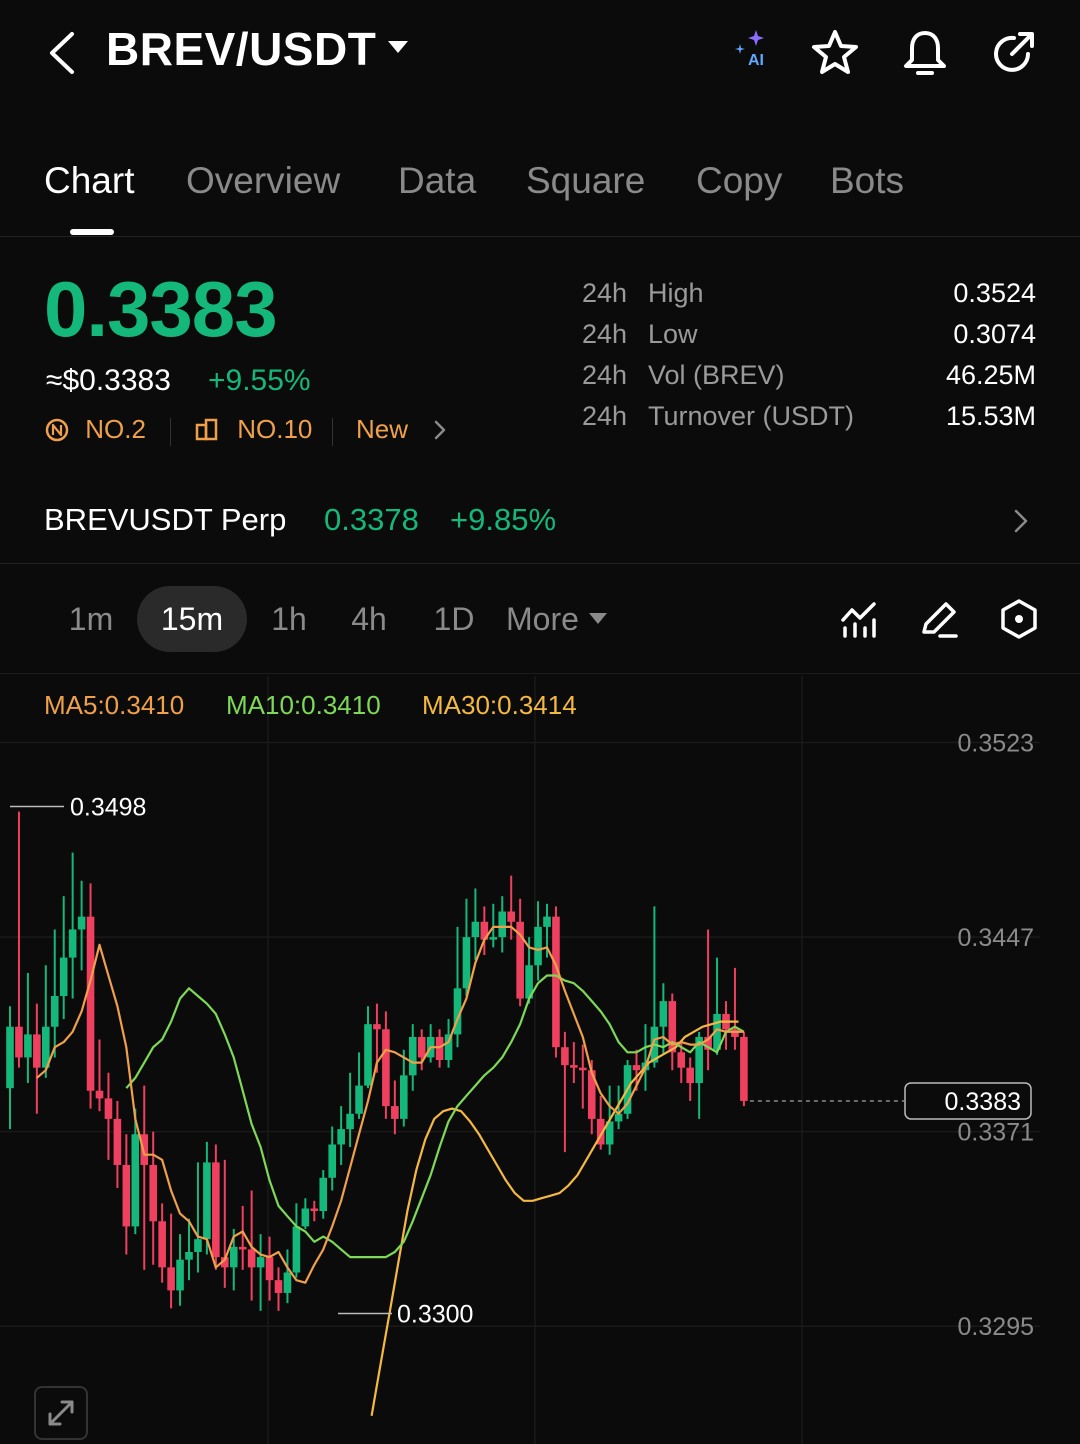 The width and height of the screenshot is (1080, 1444). What do you see at coordinates (996, 744) in the screenshot?
I see `y-axis-tick-label: 0.3523` at bounding box center [996, 744].